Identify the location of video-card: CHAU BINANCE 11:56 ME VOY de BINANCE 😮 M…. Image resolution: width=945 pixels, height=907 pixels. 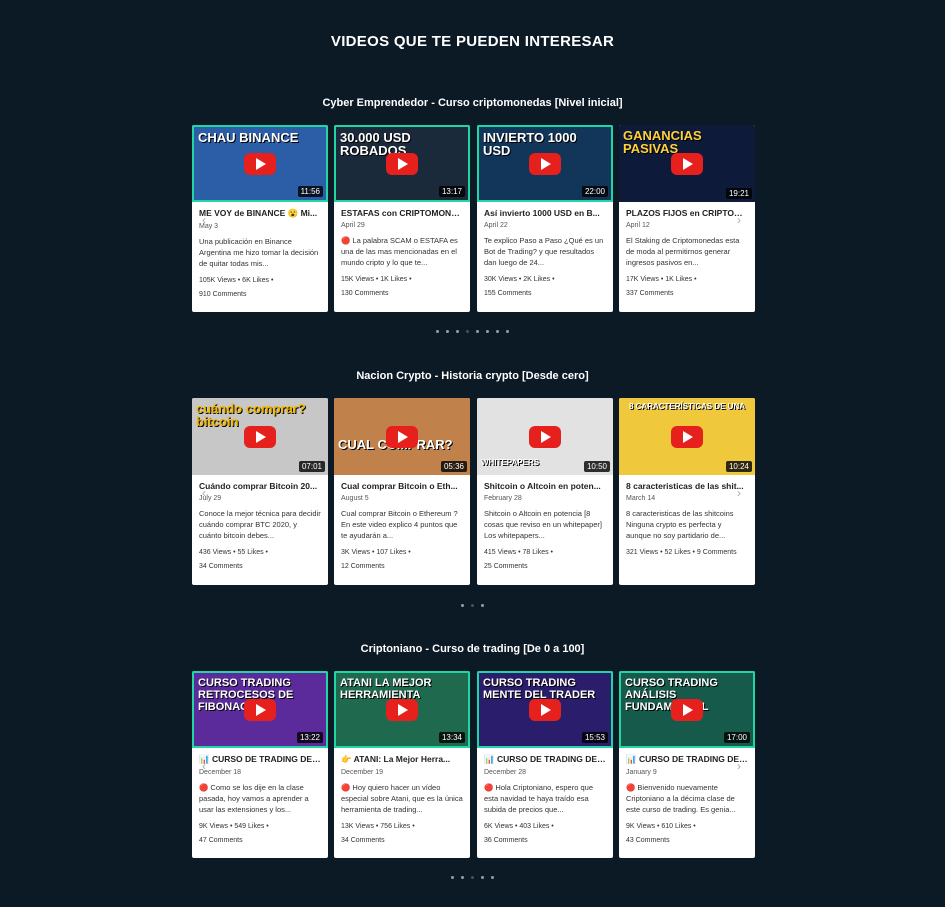
(260, 218).